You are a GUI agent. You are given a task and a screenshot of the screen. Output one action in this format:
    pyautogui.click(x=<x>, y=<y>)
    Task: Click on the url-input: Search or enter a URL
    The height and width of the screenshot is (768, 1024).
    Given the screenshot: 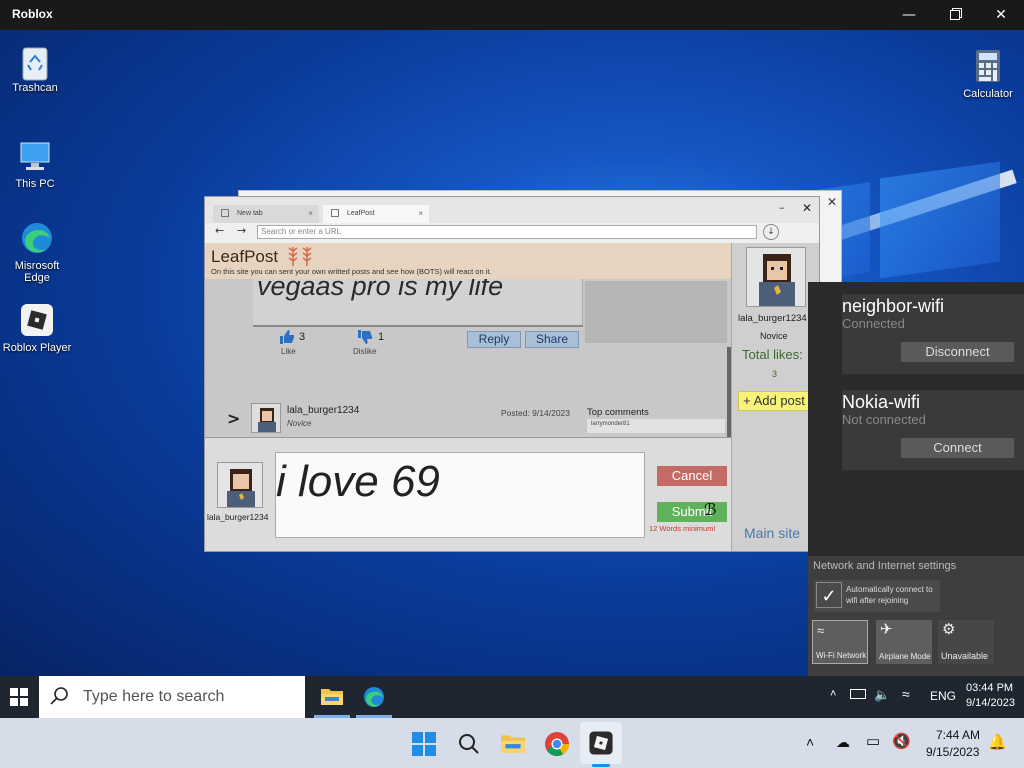 What is the action you would take?
    pyautogui.click(x=507, y=232)
    